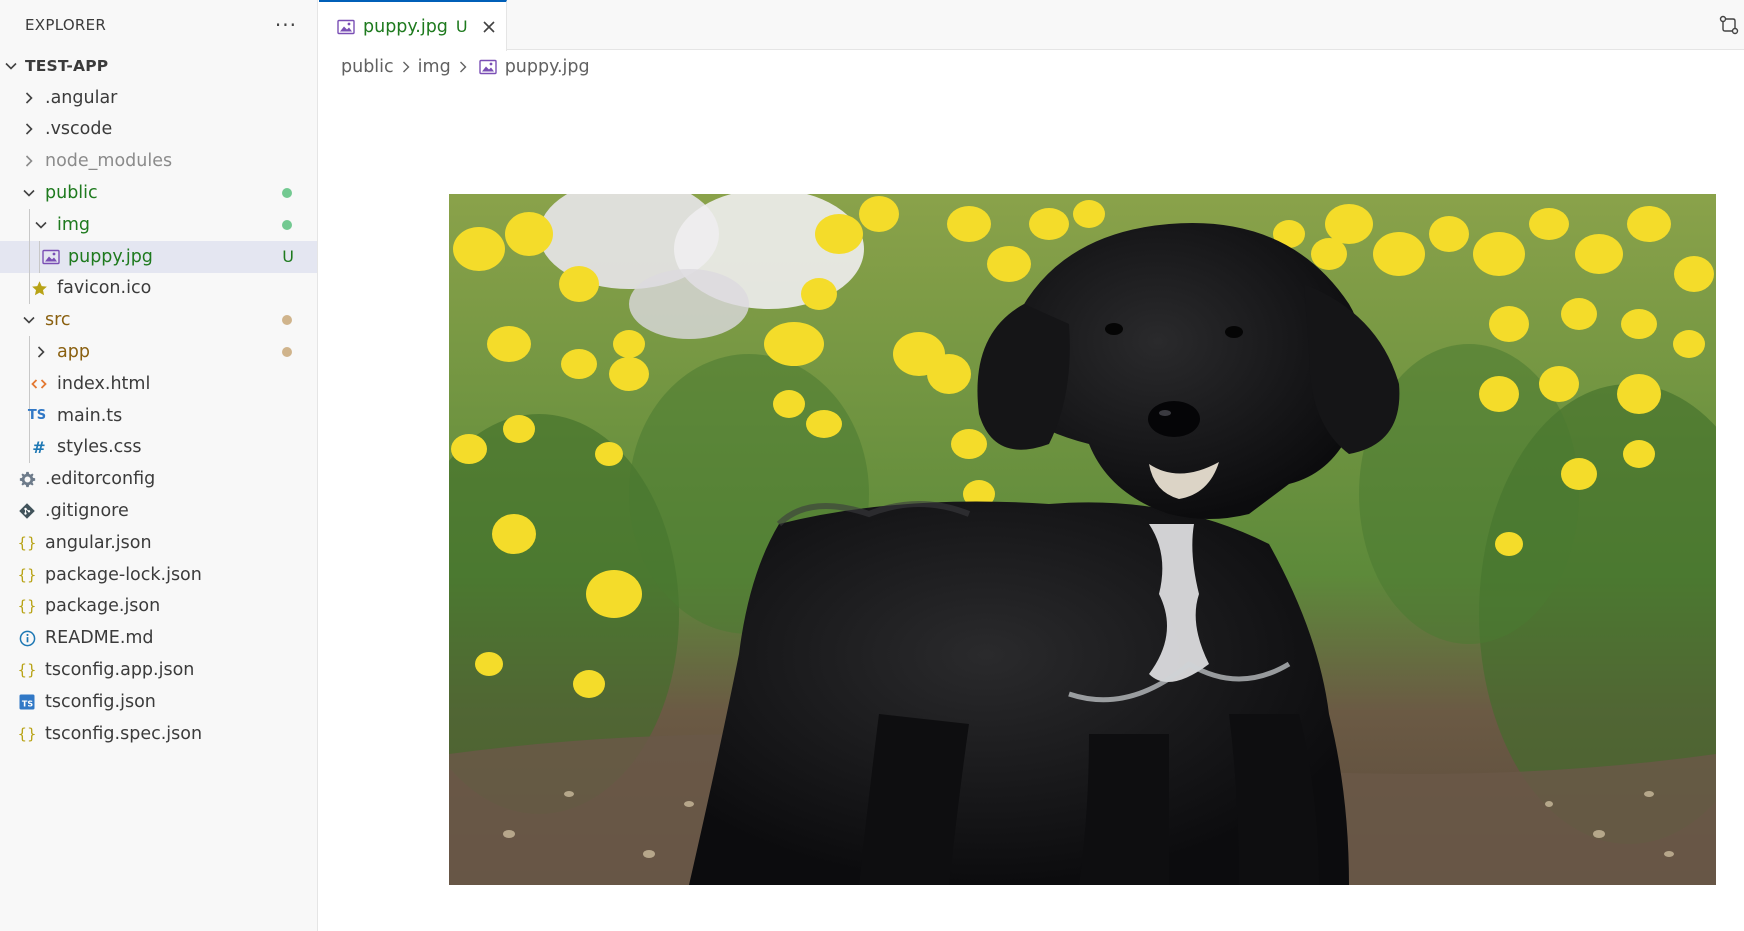 This screenshot has width=1744, height=931. I want to click on tree-file-tsconfig-json: TS tsconfig.json, so click(158, 702).